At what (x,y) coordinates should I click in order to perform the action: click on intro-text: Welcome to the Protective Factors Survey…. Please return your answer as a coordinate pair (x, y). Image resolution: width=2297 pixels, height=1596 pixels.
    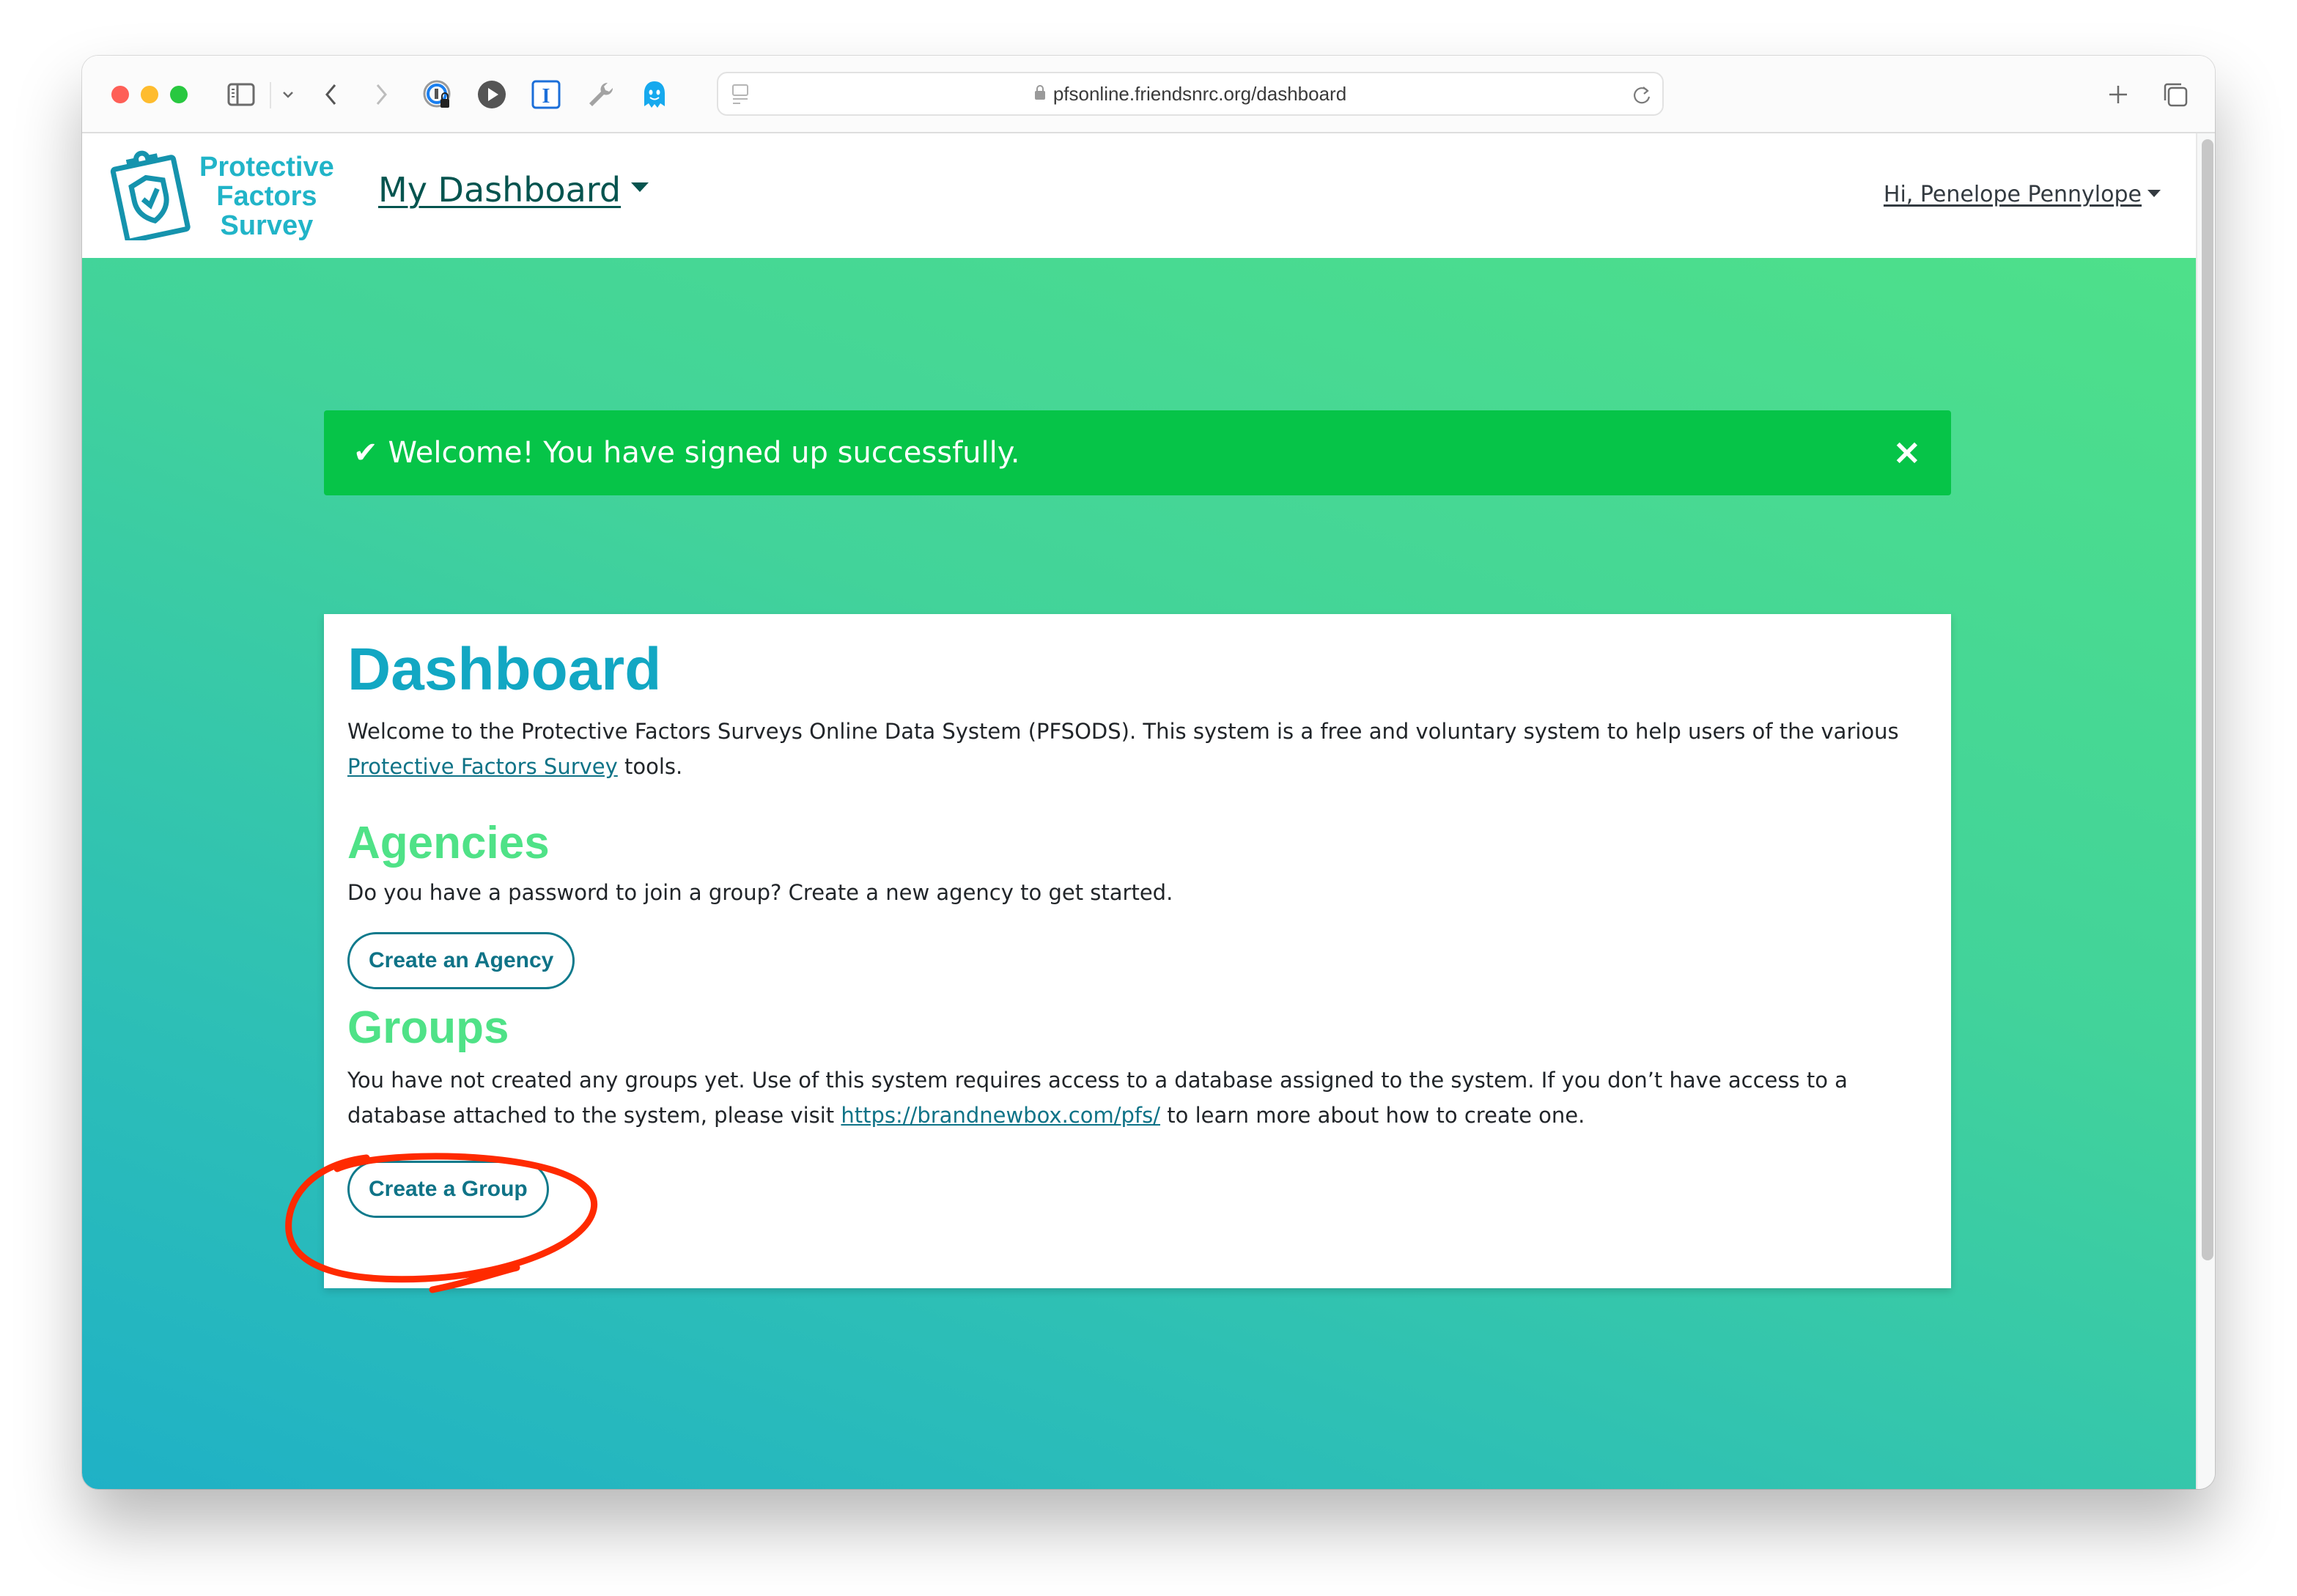
    Looking at the image, I should click on (1123, 731).